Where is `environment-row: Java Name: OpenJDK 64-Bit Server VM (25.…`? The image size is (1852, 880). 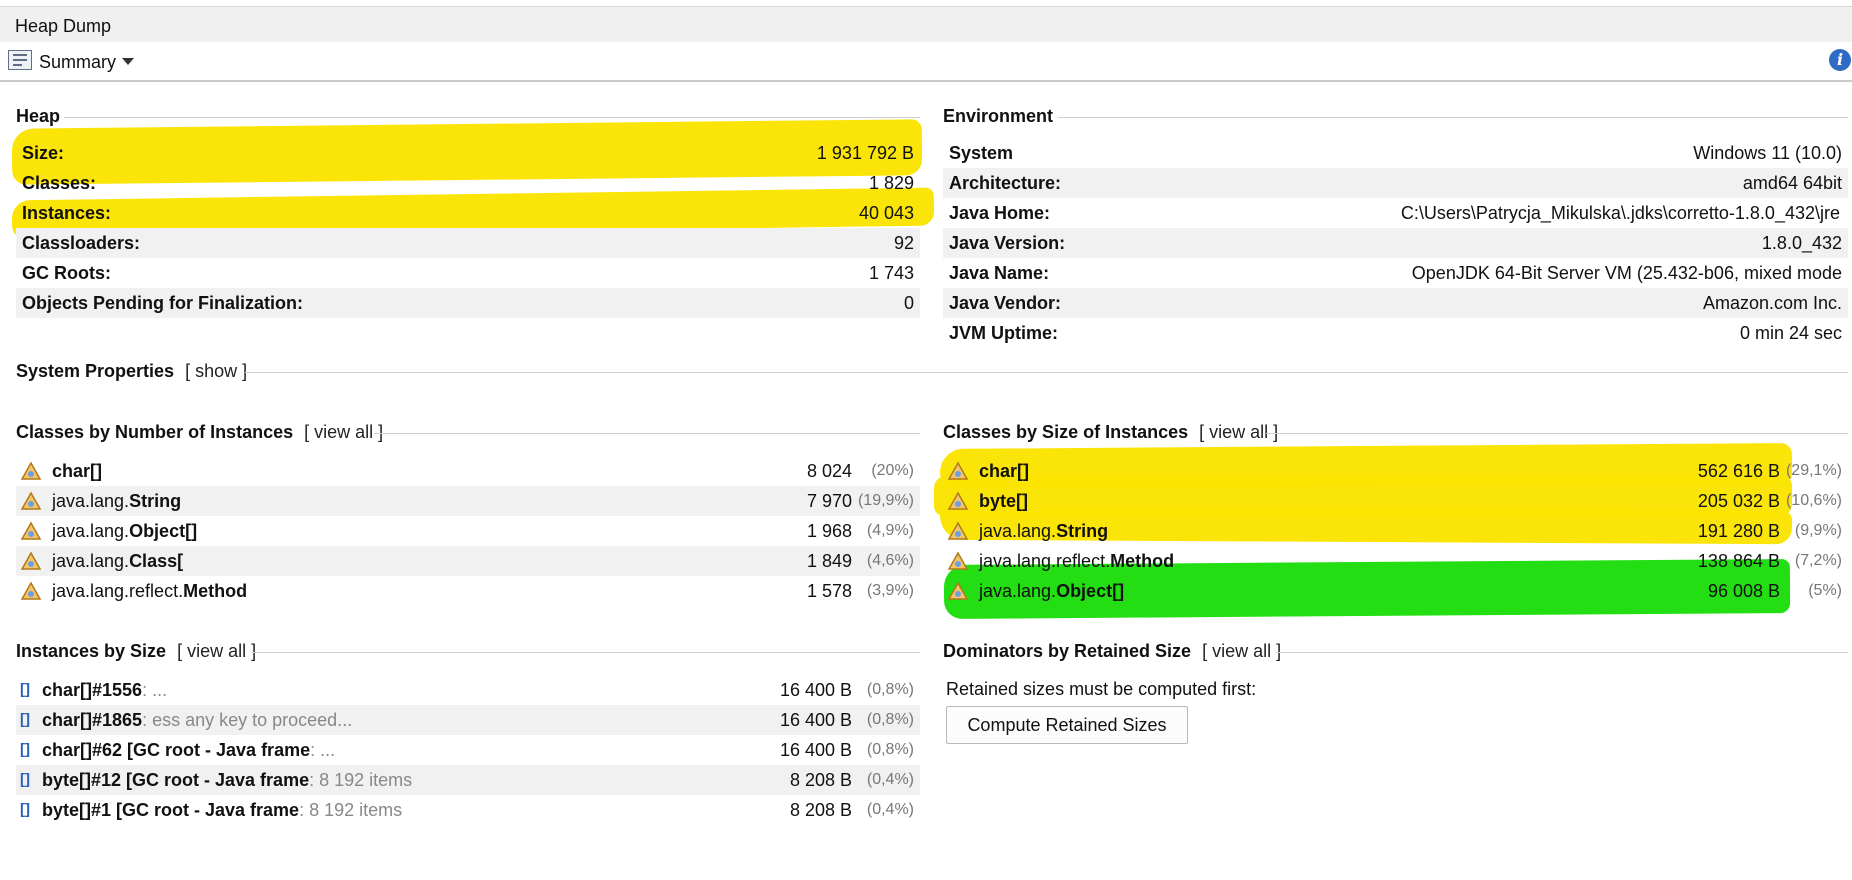
environment-row: Java Name: OpenJDK 64-Bit Server VM (25.… is located at coordinates (1395, 273).